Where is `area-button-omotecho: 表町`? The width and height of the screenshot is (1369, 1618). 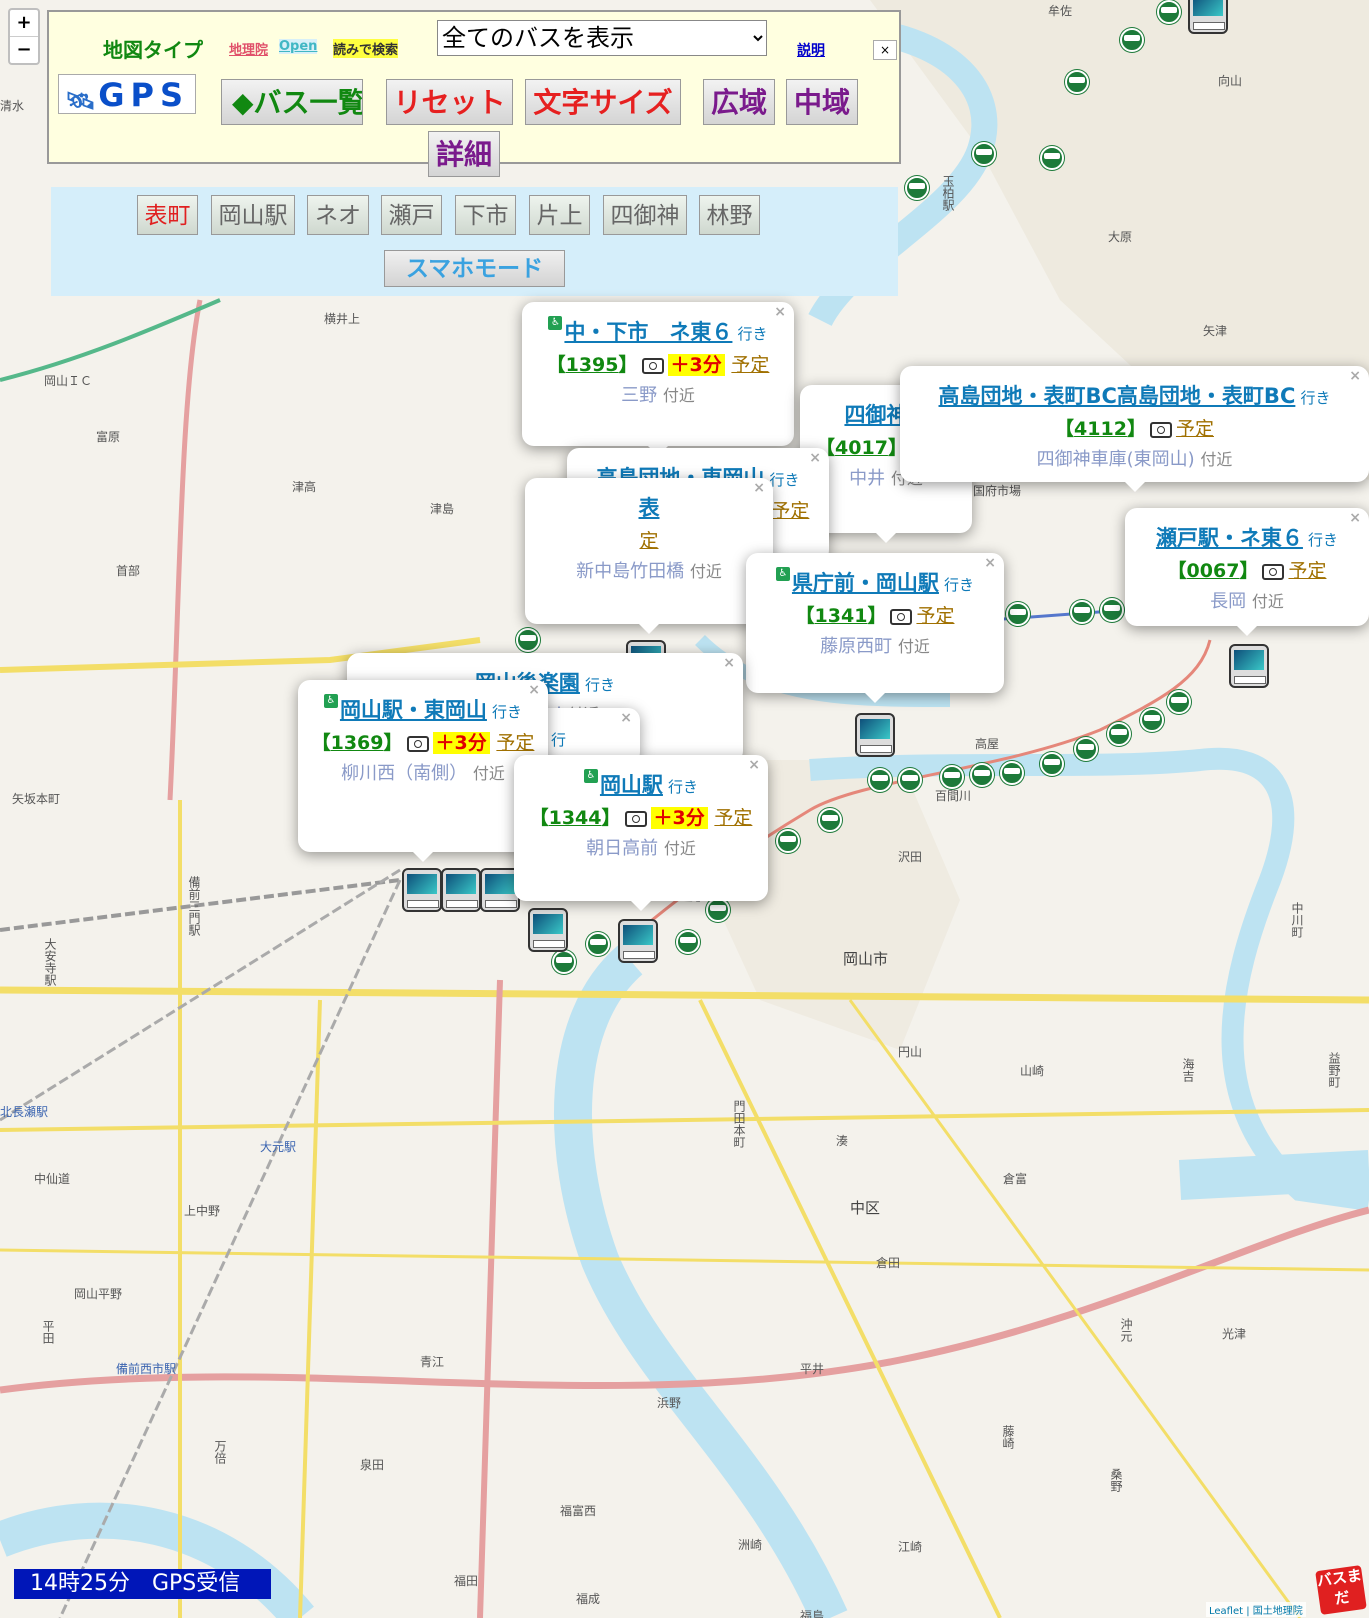 area-button-omotecho: 表町 is located at coordinates (167, 215).